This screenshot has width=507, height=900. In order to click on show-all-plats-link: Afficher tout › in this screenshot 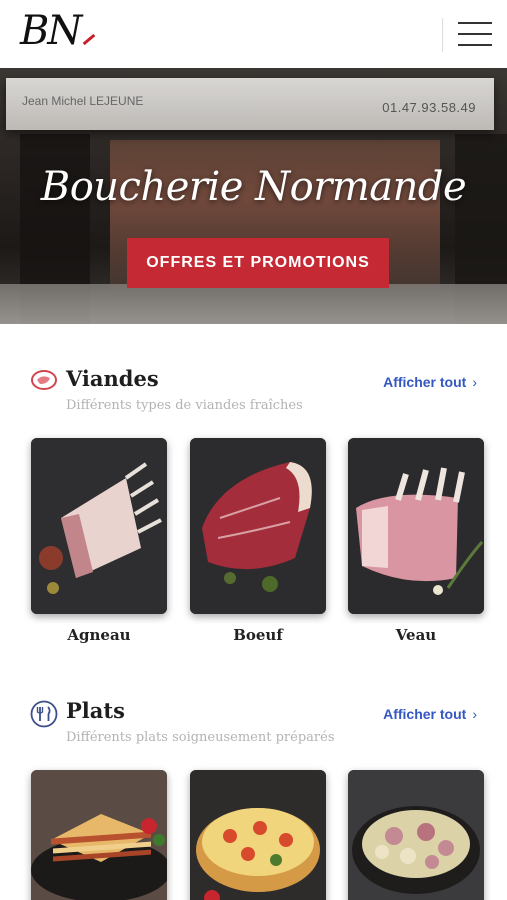, I will do `click(430, 714)`.